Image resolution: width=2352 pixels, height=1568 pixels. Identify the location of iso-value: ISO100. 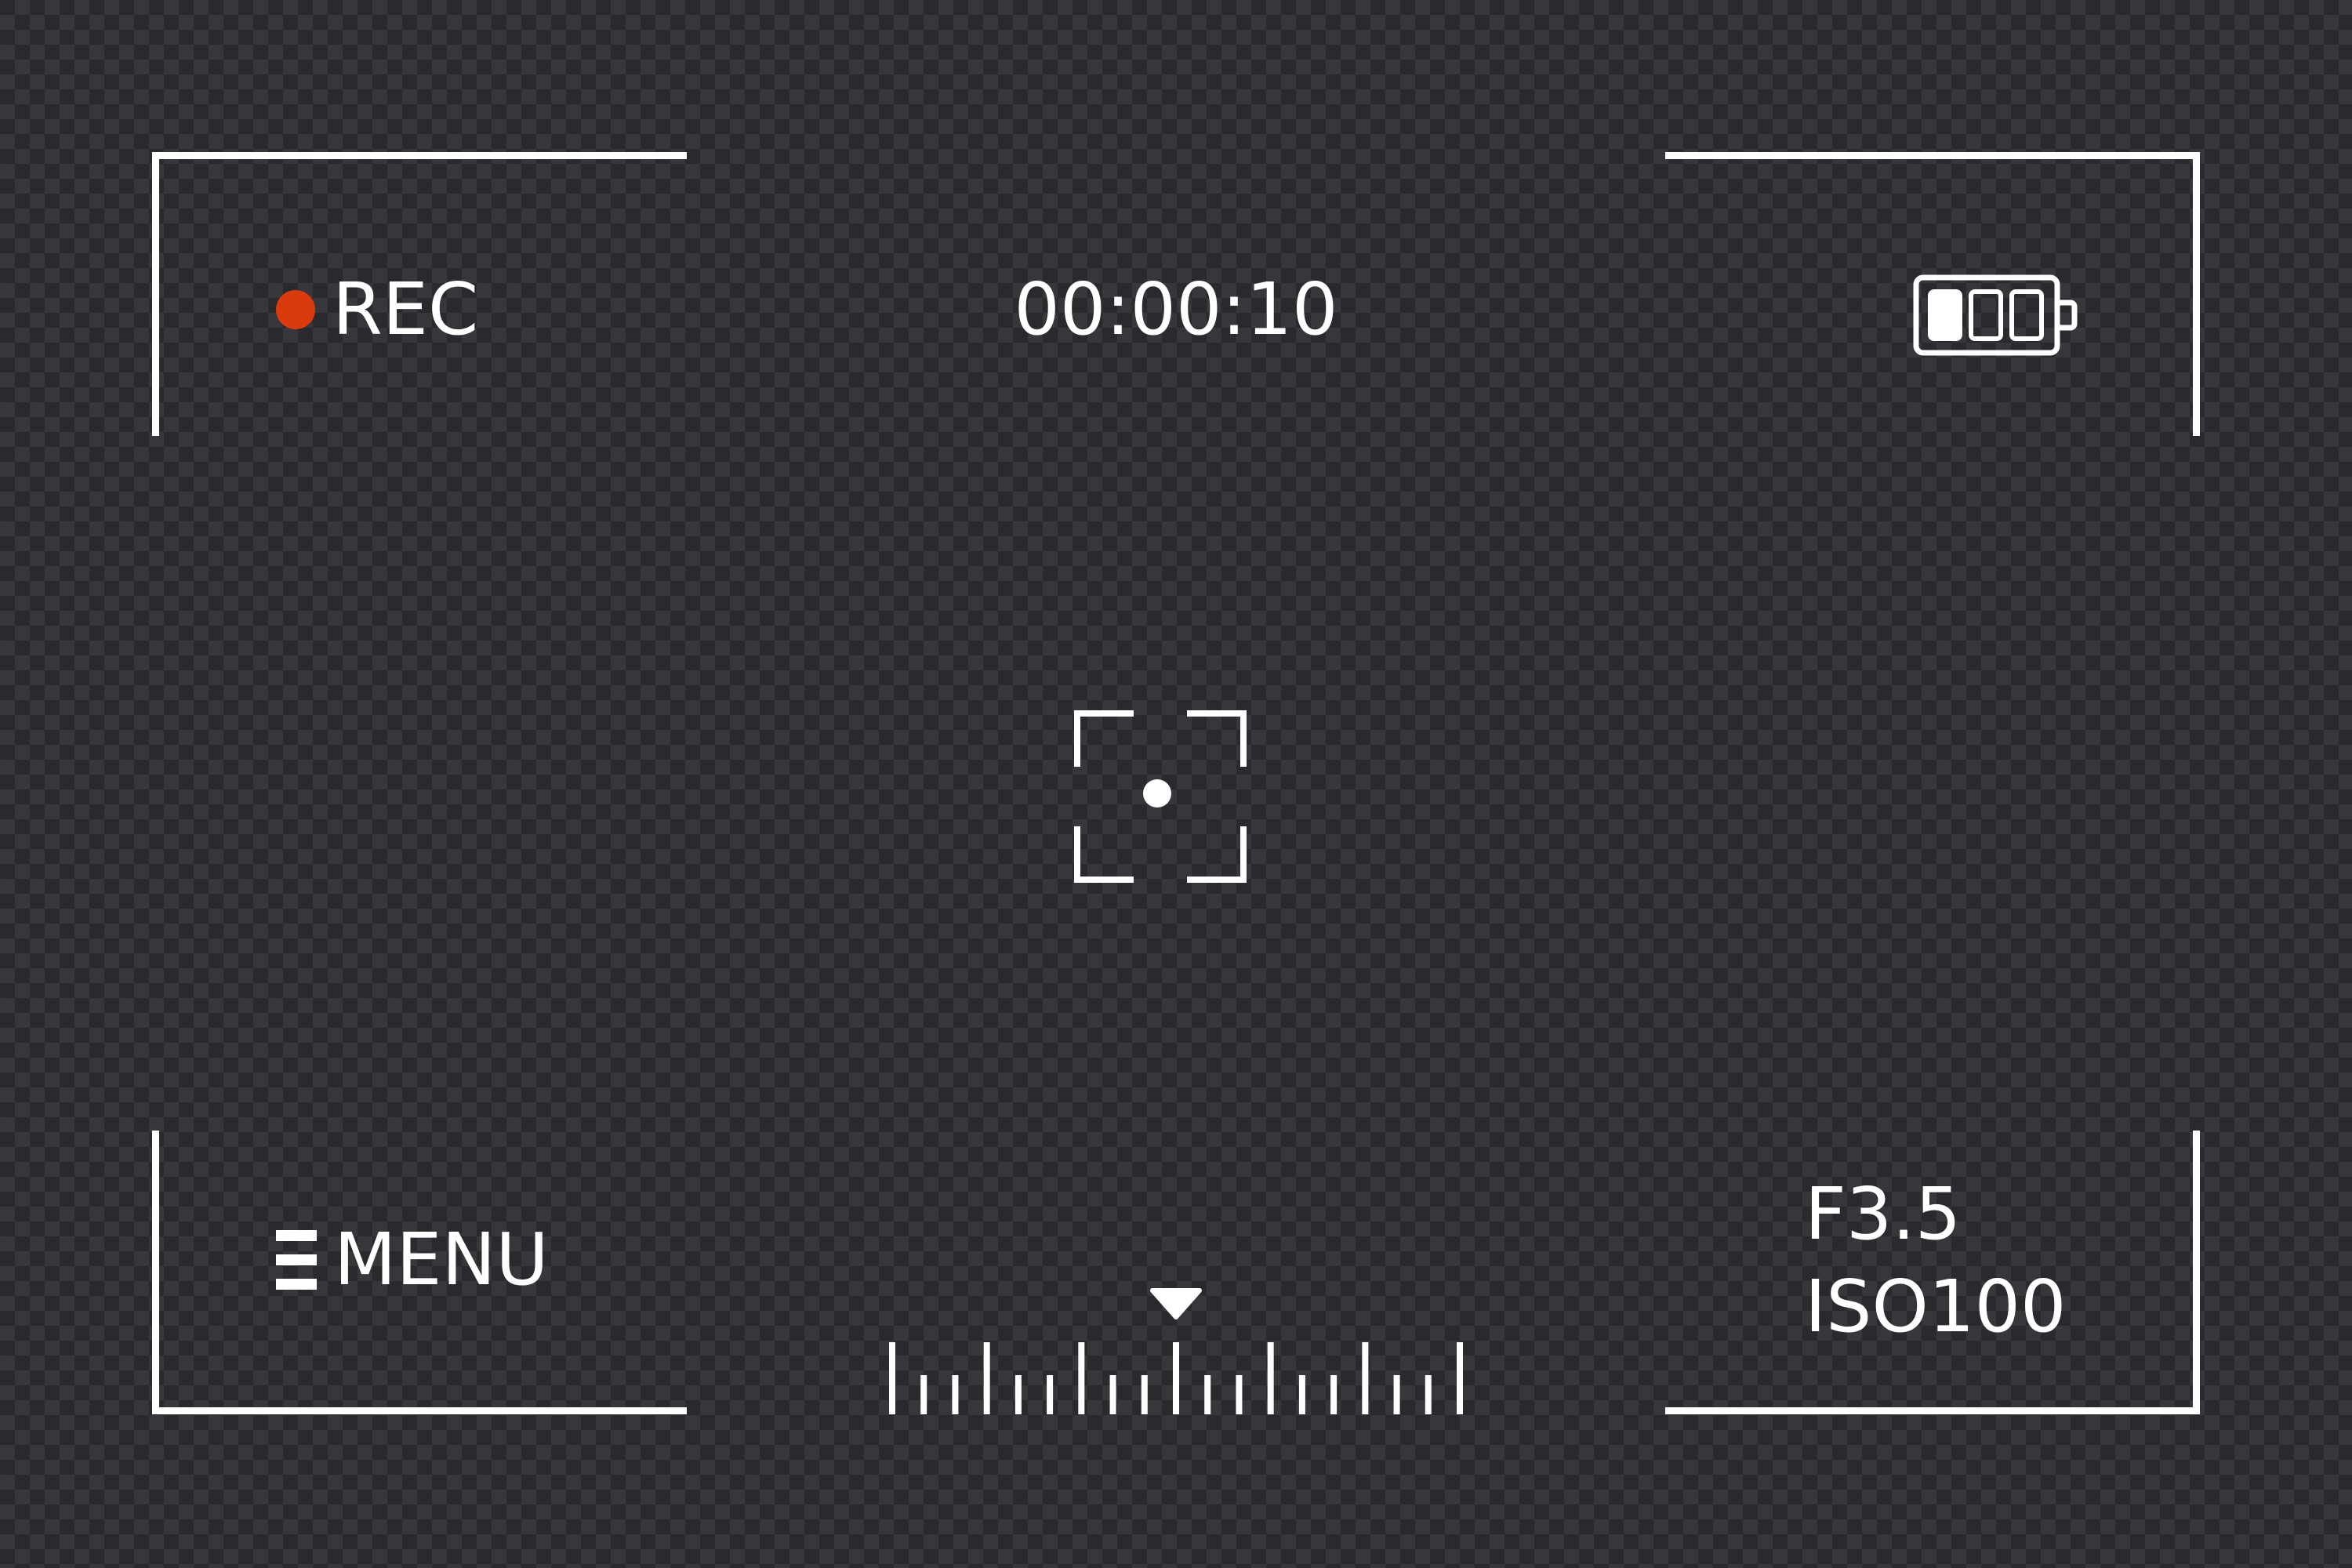
(1936, 1306).